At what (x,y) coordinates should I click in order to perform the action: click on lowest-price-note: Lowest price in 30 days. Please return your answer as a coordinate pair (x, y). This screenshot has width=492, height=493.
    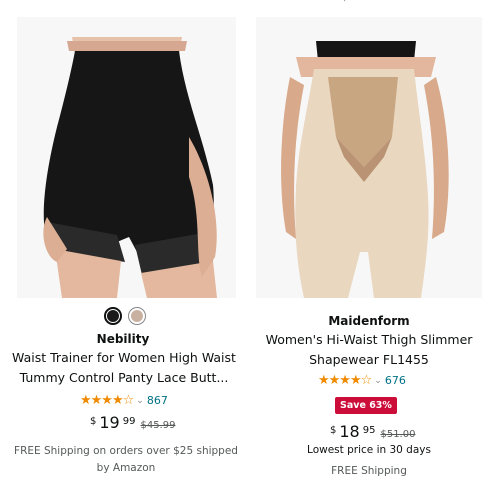
    Looking at the image, I should click on (369, 450).